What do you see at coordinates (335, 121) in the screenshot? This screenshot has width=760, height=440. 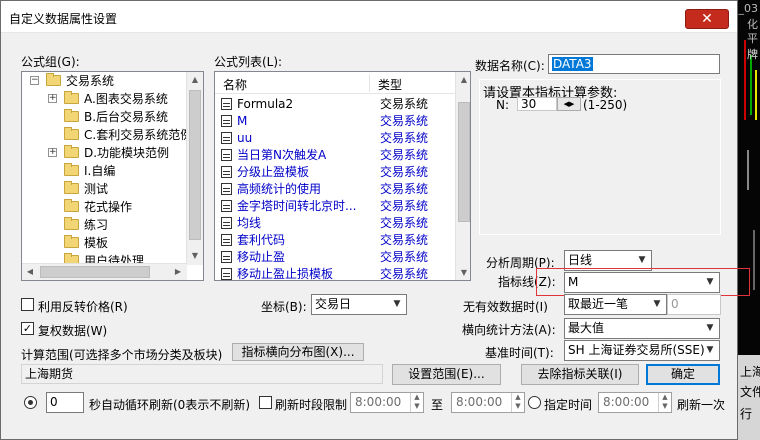 I see `formula-row: M 交易系统` at bounding box center [335, 121].